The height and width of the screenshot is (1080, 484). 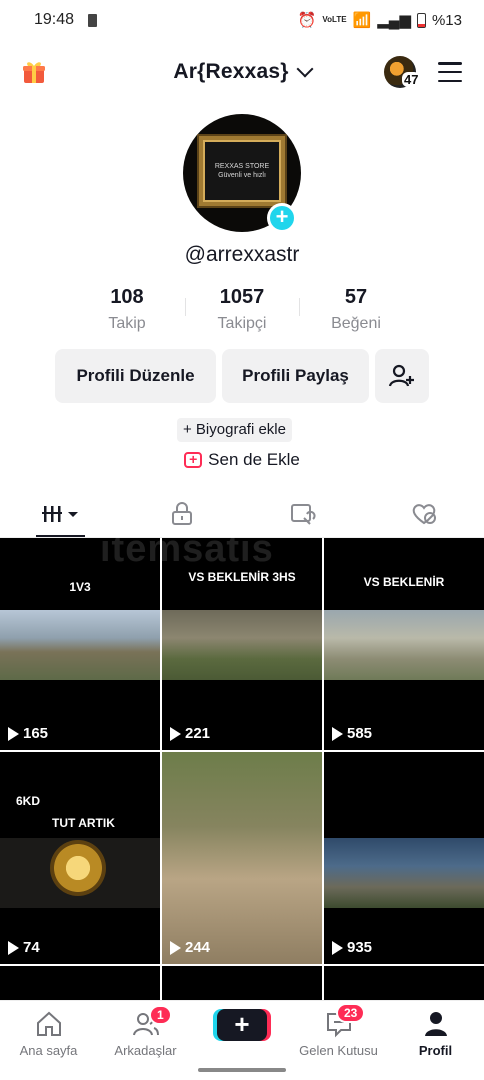 I want to click on watermark-text: itemsatis, so click(x=187, y=549).